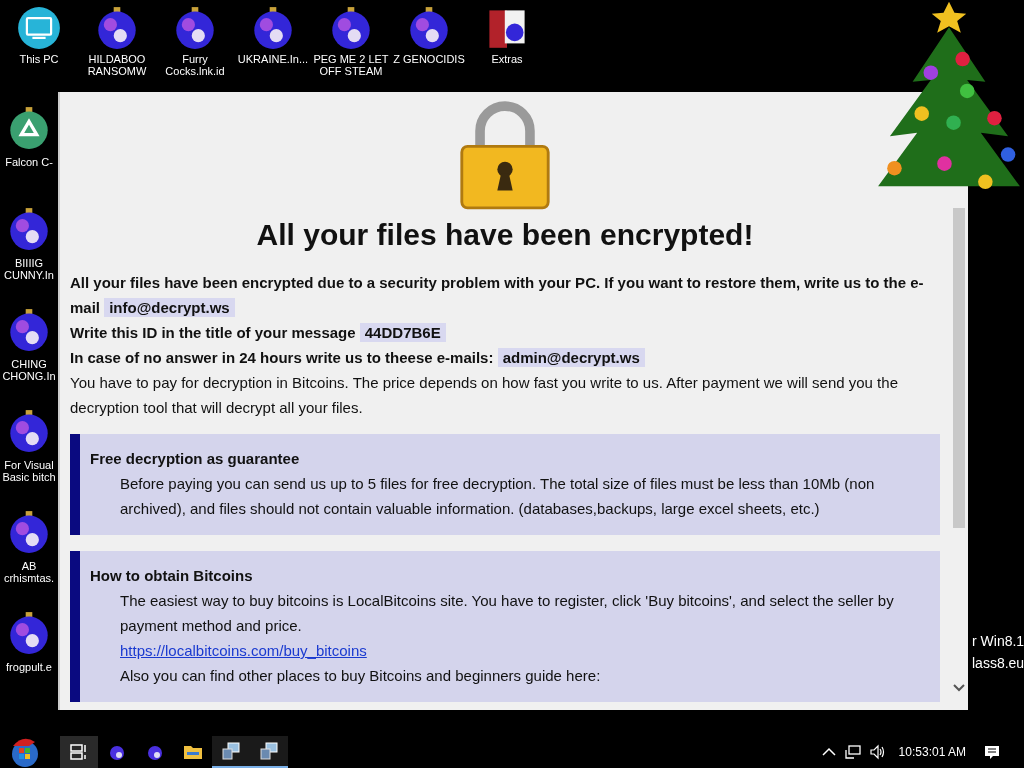  What do you see at coordinates (351, 65) in the screenshot?
I see `desktop-icon-label: PEG ME 2 LET OFF STEAM` at bounding box center [351, 65].